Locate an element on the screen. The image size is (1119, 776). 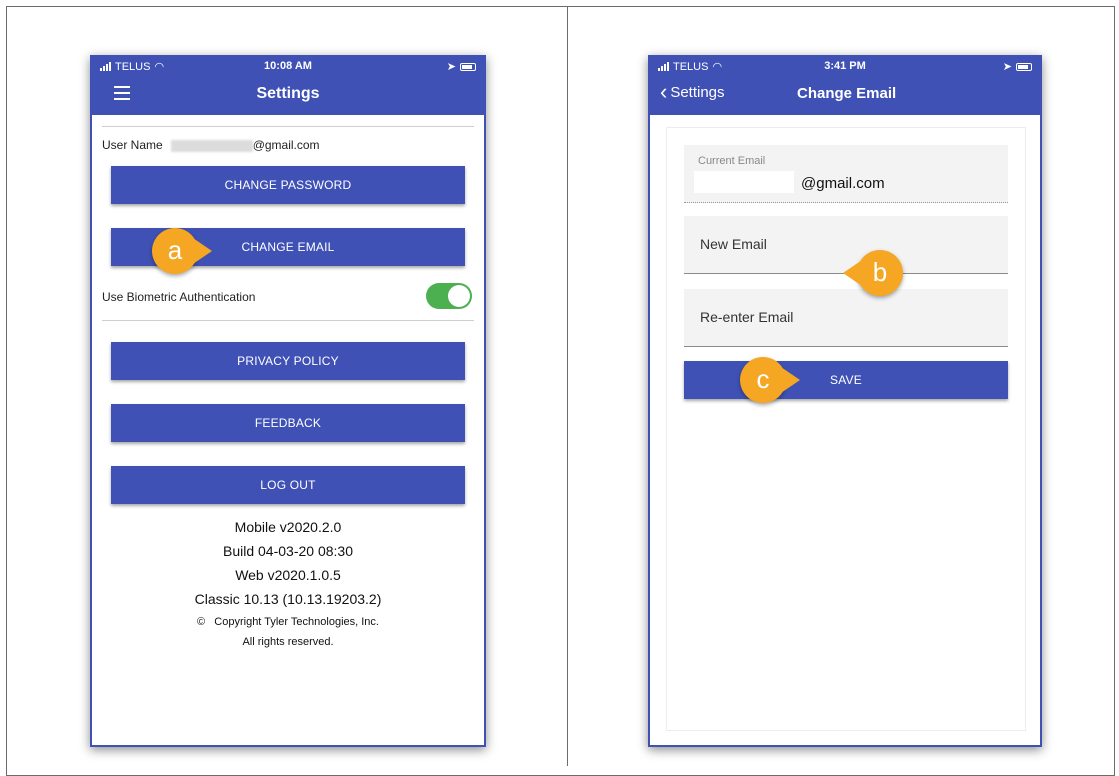
biometric-toggle is located at coordinates (449, 296).